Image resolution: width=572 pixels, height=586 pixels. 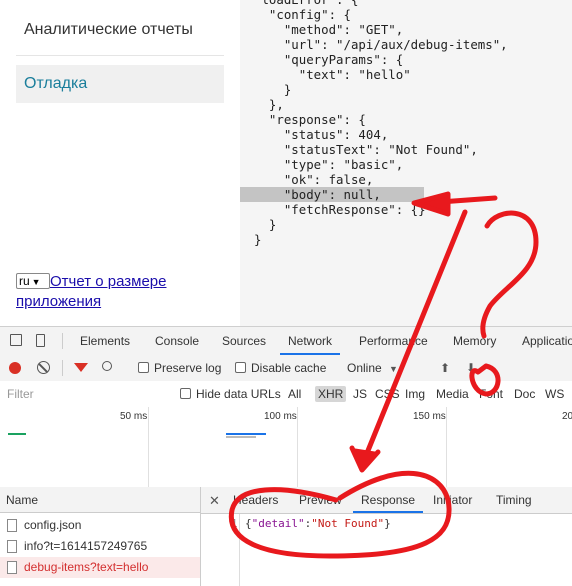 I want to click on filter-funnel-icon, so click(x=81, y=367).